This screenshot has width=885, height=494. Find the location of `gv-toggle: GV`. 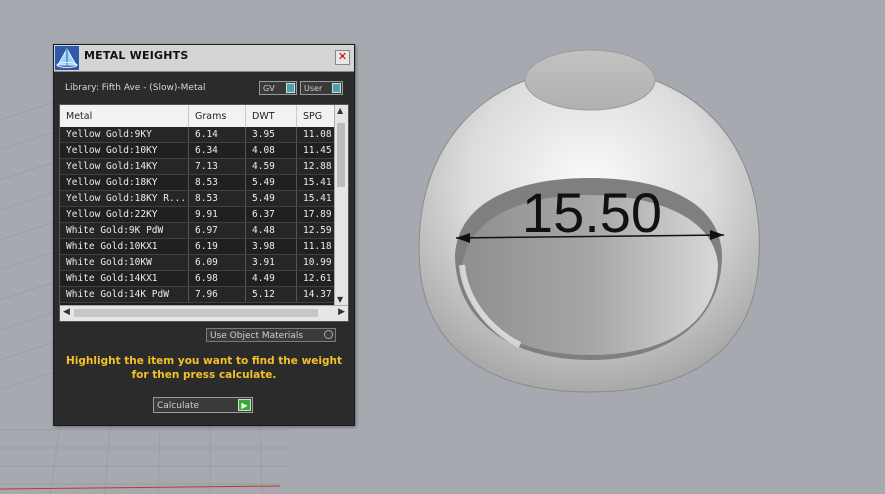

gv-toggle: GV is located at coordinates (278, 88).